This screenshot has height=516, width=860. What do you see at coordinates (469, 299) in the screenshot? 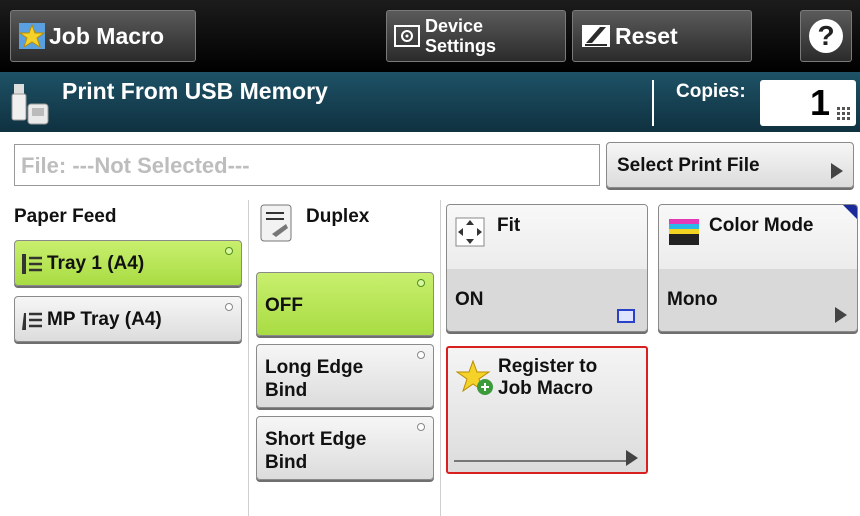
I see `fit-value: ON` at bounding box center [469, 299].